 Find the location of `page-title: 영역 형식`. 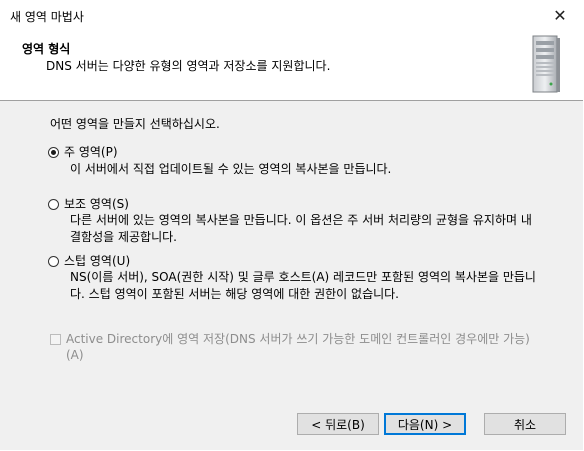

page-title: 영역 형식 is located at coordinates (46, 49).